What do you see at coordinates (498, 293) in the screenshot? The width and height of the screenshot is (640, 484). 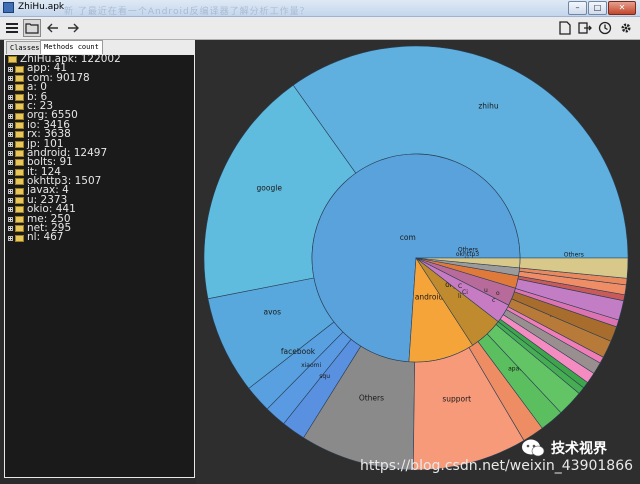 I see `small-segment-label: o` at bounding box center [498, 293].